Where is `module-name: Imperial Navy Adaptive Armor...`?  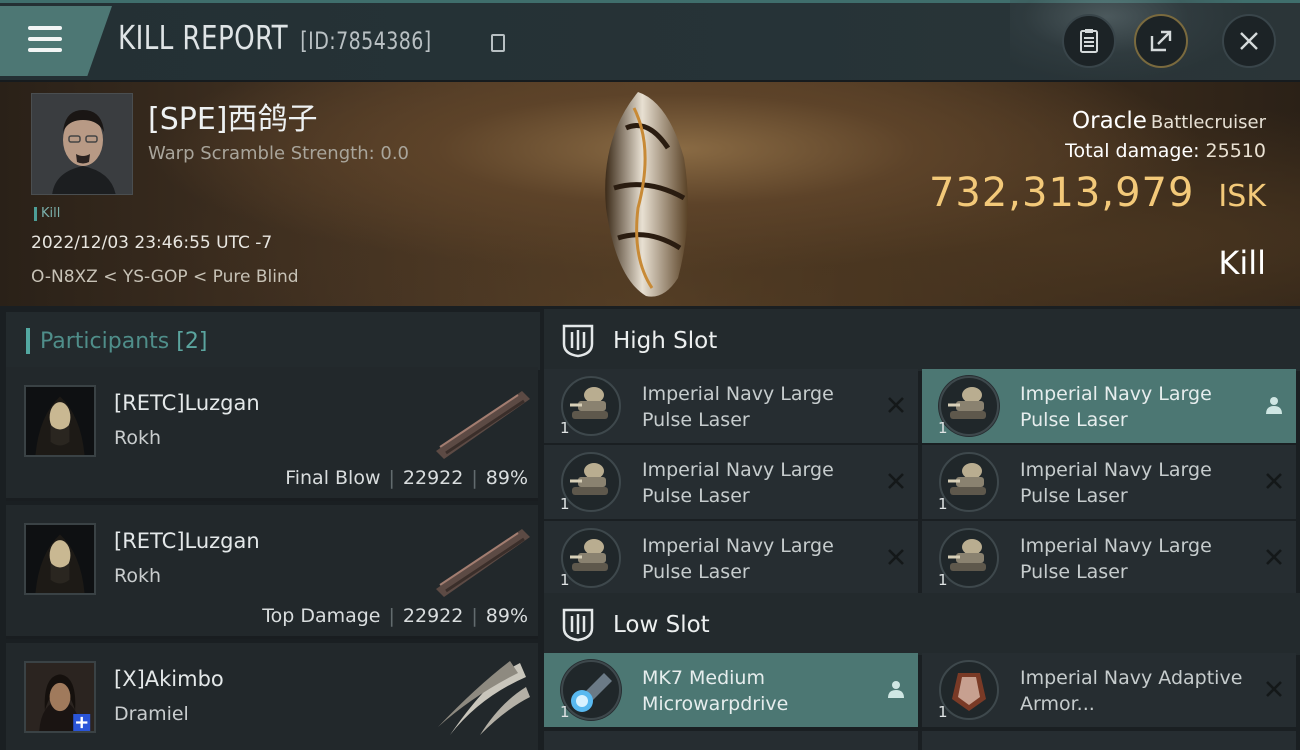 module-name: Imperial Navy Adaptive Armor... is located at coordinates (1131, 691).